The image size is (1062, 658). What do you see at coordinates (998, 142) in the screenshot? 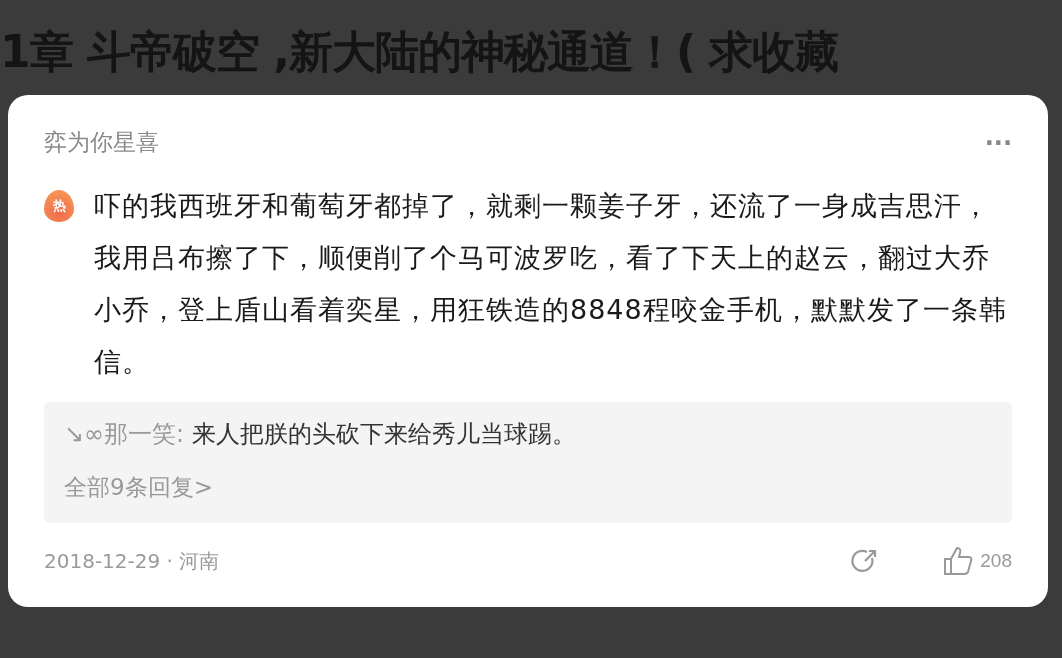
I see `more-button: ···` at bounding box center [998, 142].